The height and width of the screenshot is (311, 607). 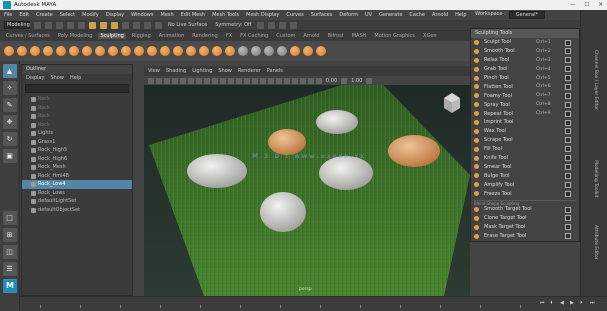 I want to click on freeze-brush-icon, so click(x=230, y=51).